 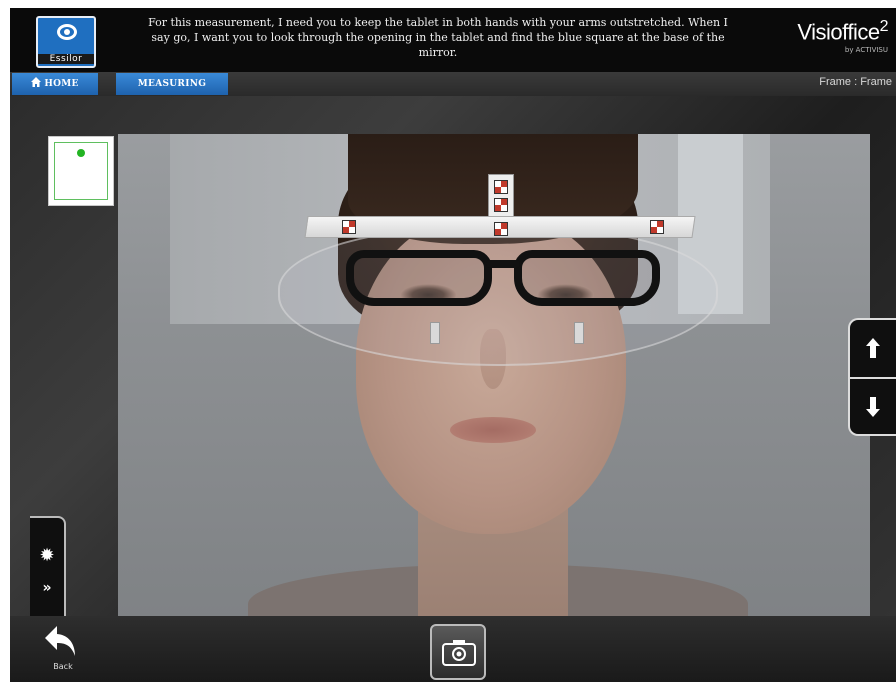 I want to click on position-dot, so click(x=81, y=153).